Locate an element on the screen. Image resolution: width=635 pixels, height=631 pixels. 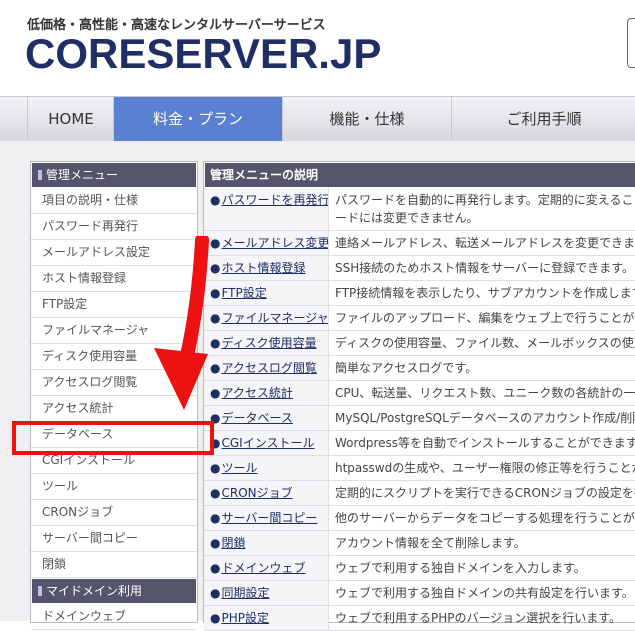
menu-link: アクセスログ閲覧 is located at coordinates (268, 368).